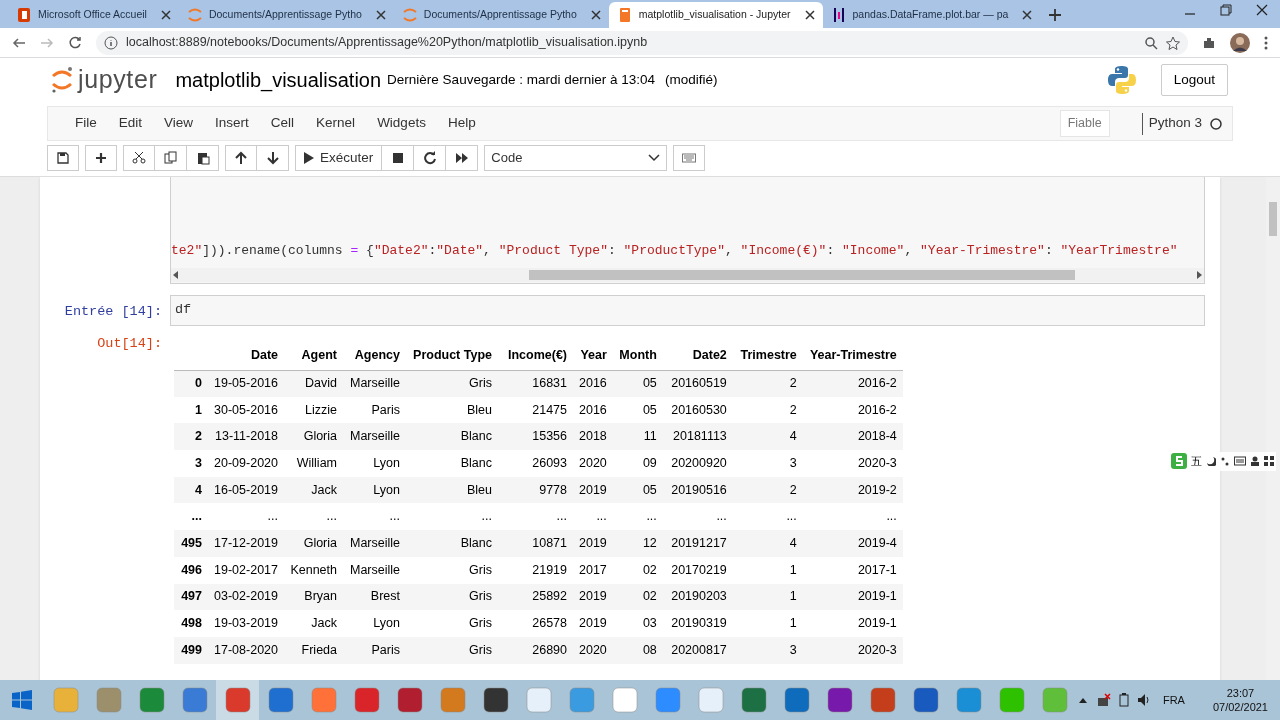  Describe the element at coordinates (1123, 700) in the screenshot. I see `battery-icon` at that location.